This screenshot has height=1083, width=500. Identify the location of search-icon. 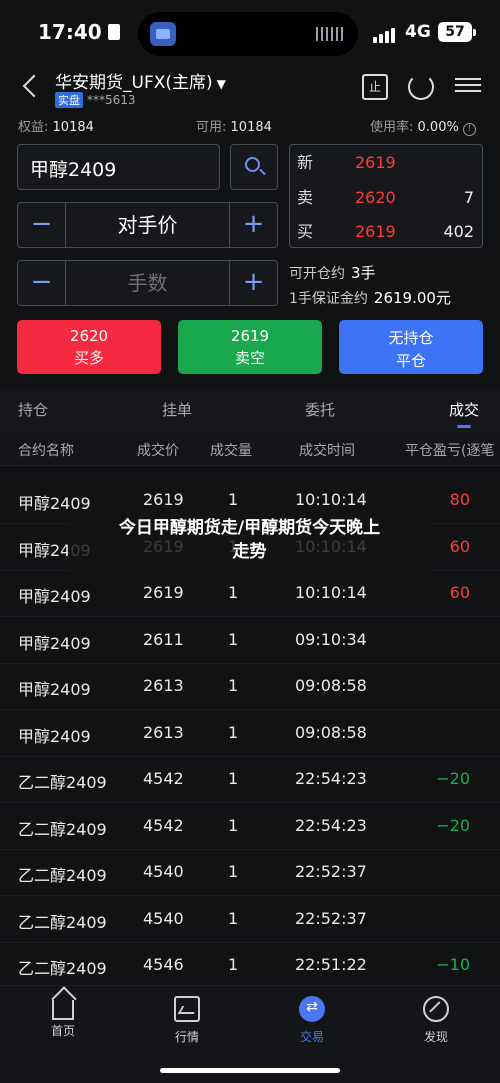
(252, 164).